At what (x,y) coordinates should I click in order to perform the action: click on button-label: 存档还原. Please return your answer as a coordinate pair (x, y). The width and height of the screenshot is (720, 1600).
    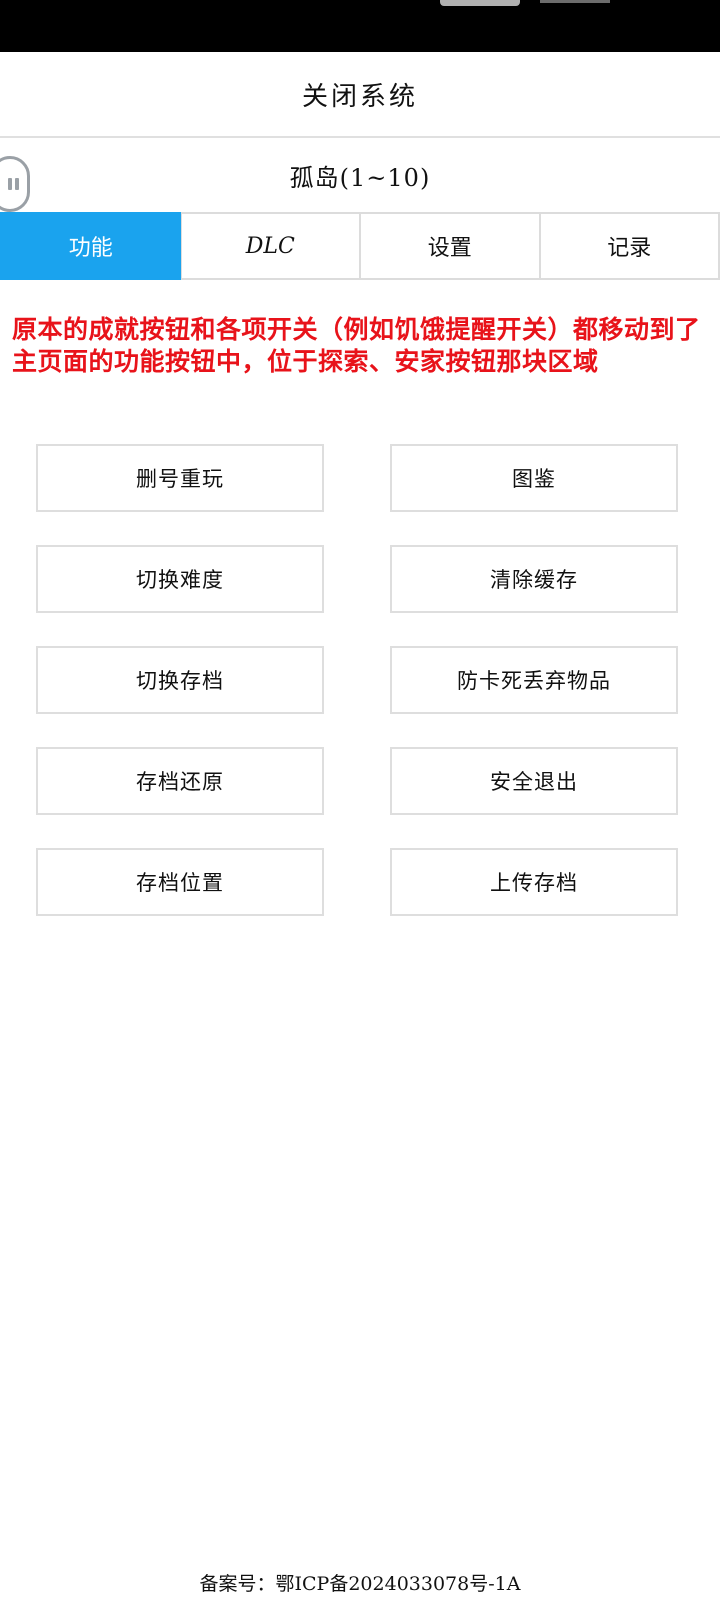
    Looking at the image, I should click on (180, 782).